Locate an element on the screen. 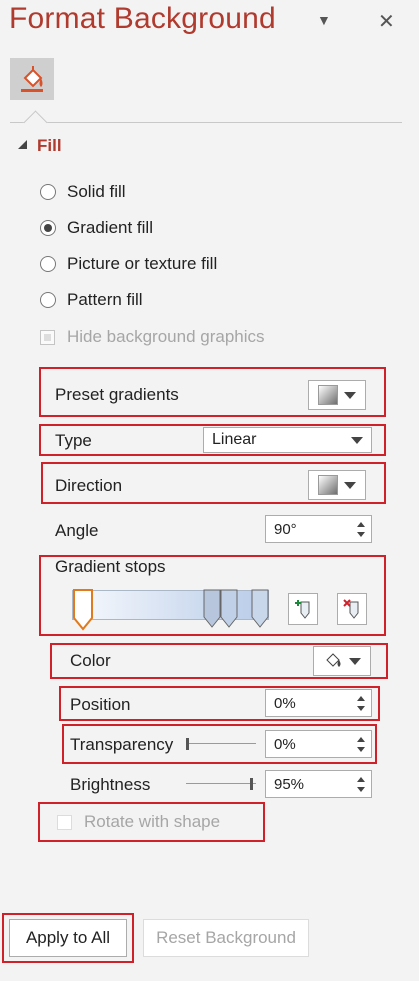 The image size is (419, 981). pattern-fill-radio is located at coordinates (48, 300).